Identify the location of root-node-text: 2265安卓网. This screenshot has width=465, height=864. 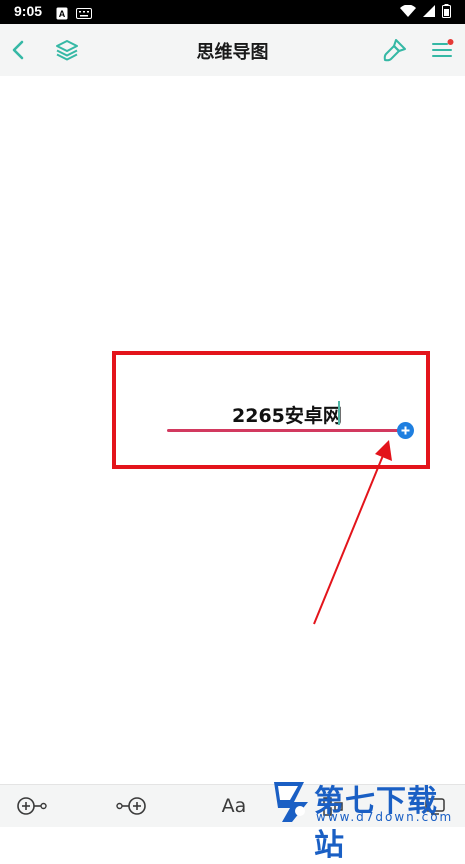
(287, 414).